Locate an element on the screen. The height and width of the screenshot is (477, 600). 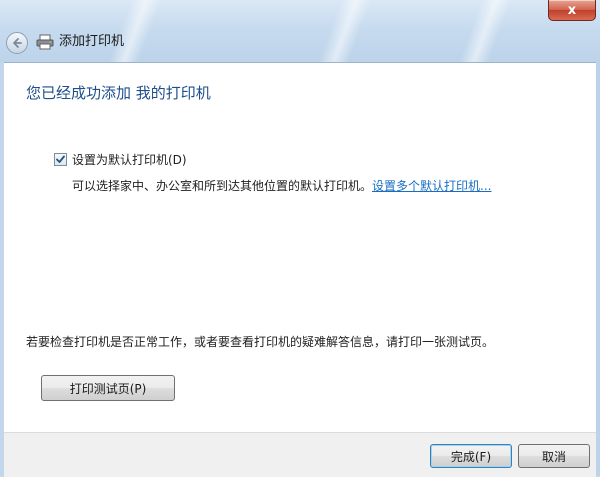
back-button is located at coordinates (17, 43).